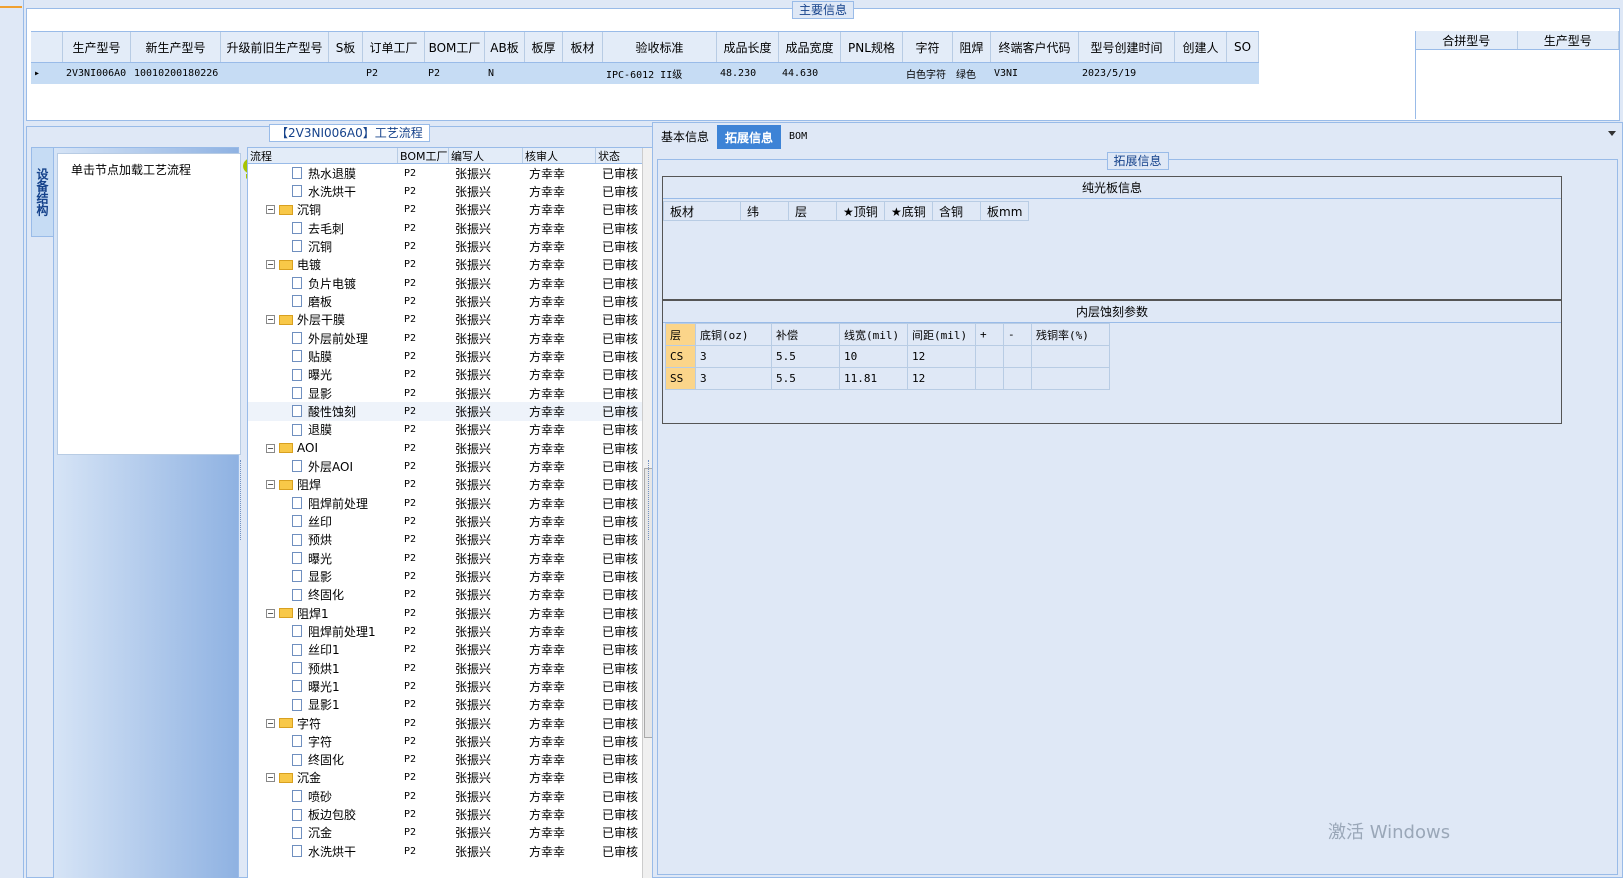 The width and height of the screenshot is (1623, 878). I want to click on tree-row: 曝光1 P2 张振兴 方幸幸 已审核, so click(446, 686).